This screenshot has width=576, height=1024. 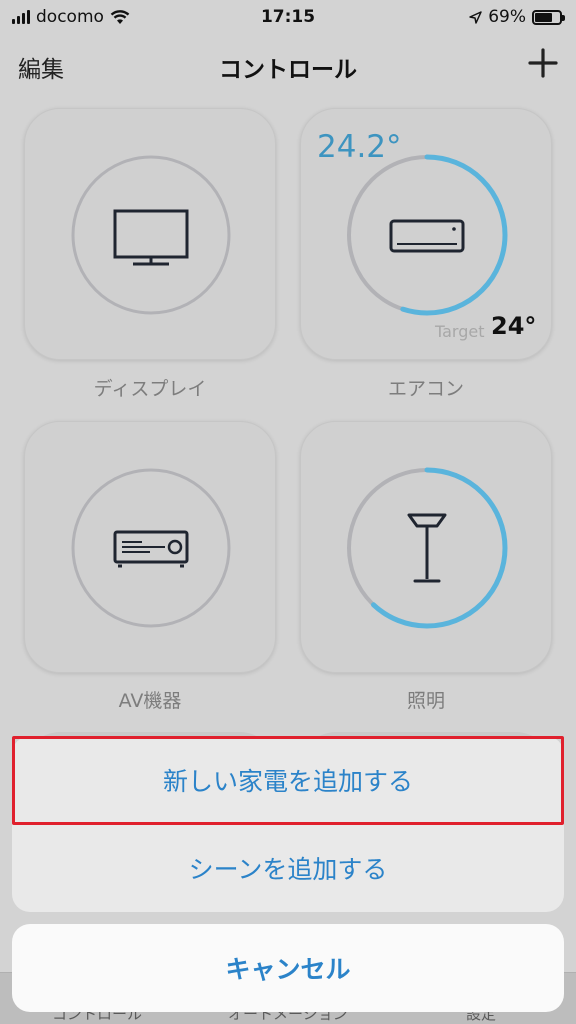 What do you see at coordinates (425, 701) in the screenshot?
I see `device-label-light: 照明` at bounding box center [425, 701].